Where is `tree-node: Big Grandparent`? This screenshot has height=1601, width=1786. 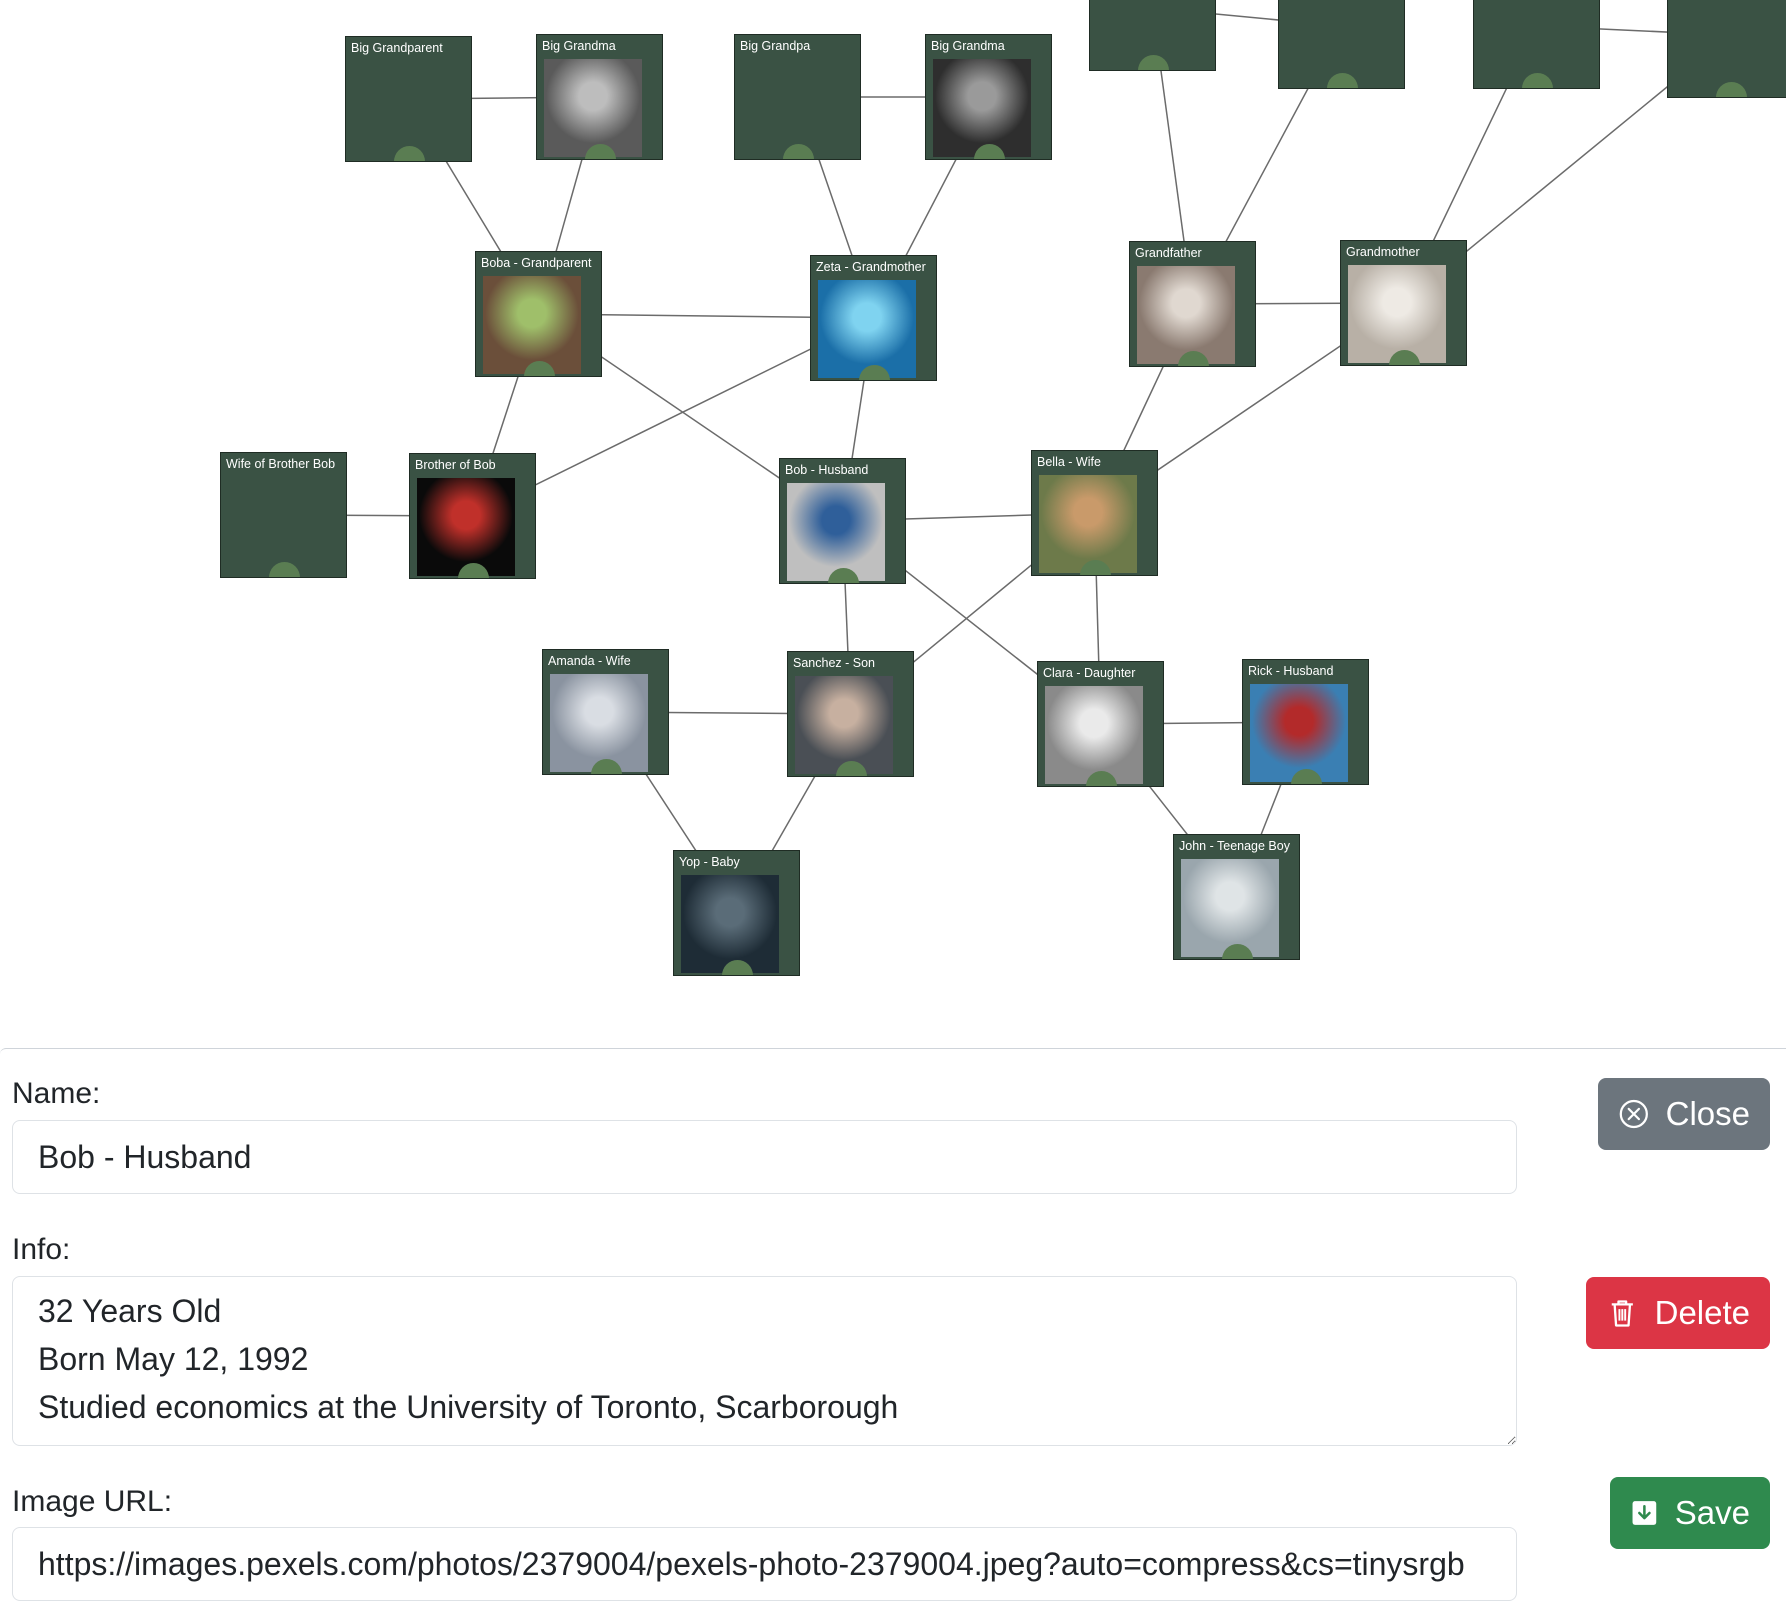 tree-node: Big Grandparent is located at coordinates (408, 99).